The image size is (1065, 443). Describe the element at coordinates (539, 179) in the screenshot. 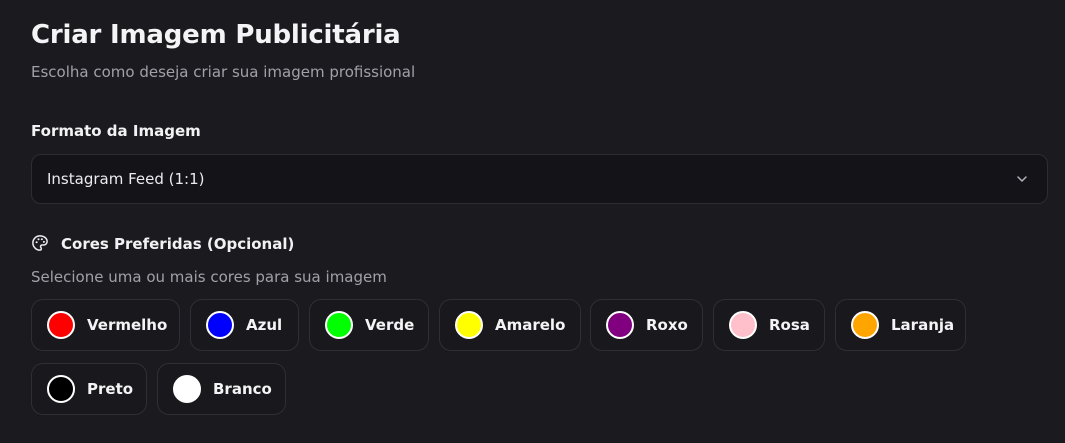

I see `format-select: Instagram Feed (1:1)` at that location.